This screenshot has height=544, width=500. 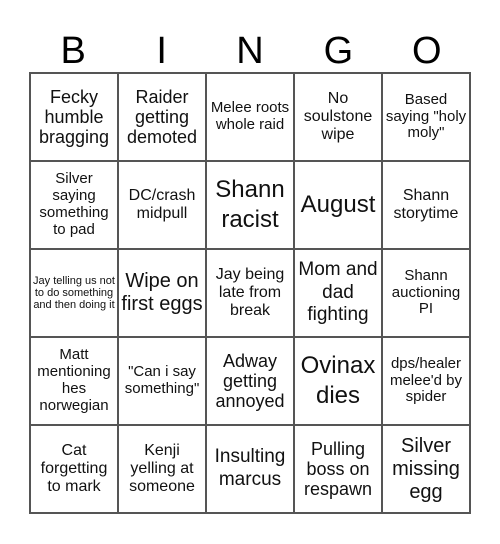 I want to click on bingo-cell: Fecky humble bragging, so click(x=74, y=117).